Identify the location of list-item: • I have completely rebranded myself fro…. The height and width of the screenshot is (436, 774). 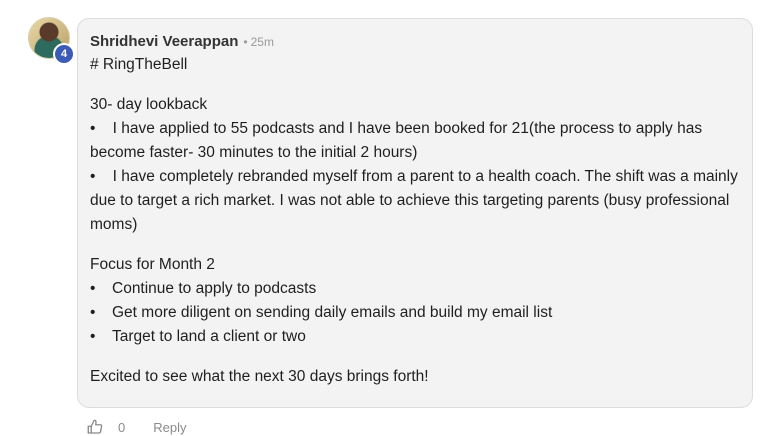
(415, 201).